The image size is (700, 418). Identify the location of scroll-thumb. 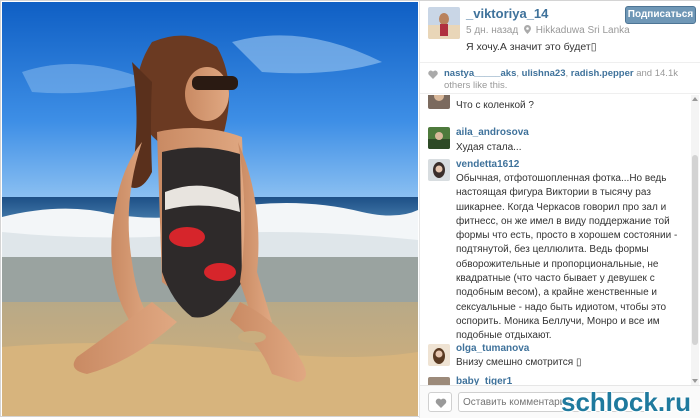
(695, 250).